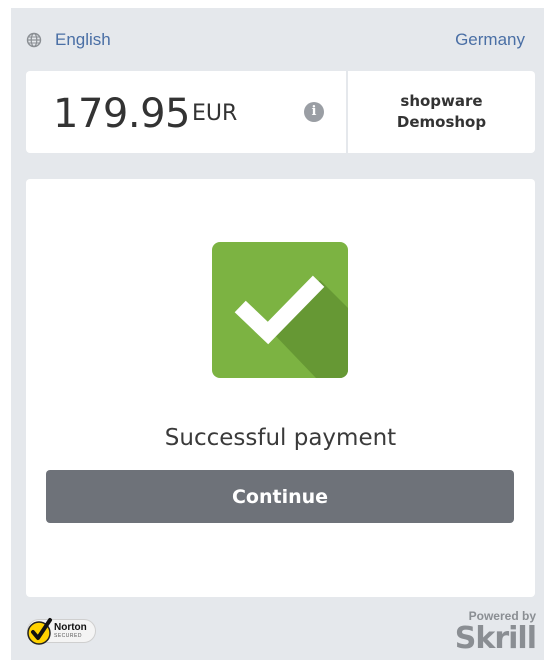  What do you see at coordinates (280, 438) in the screenshot?
I see `status-message: Successful payment` at bounding box center [280, 438].